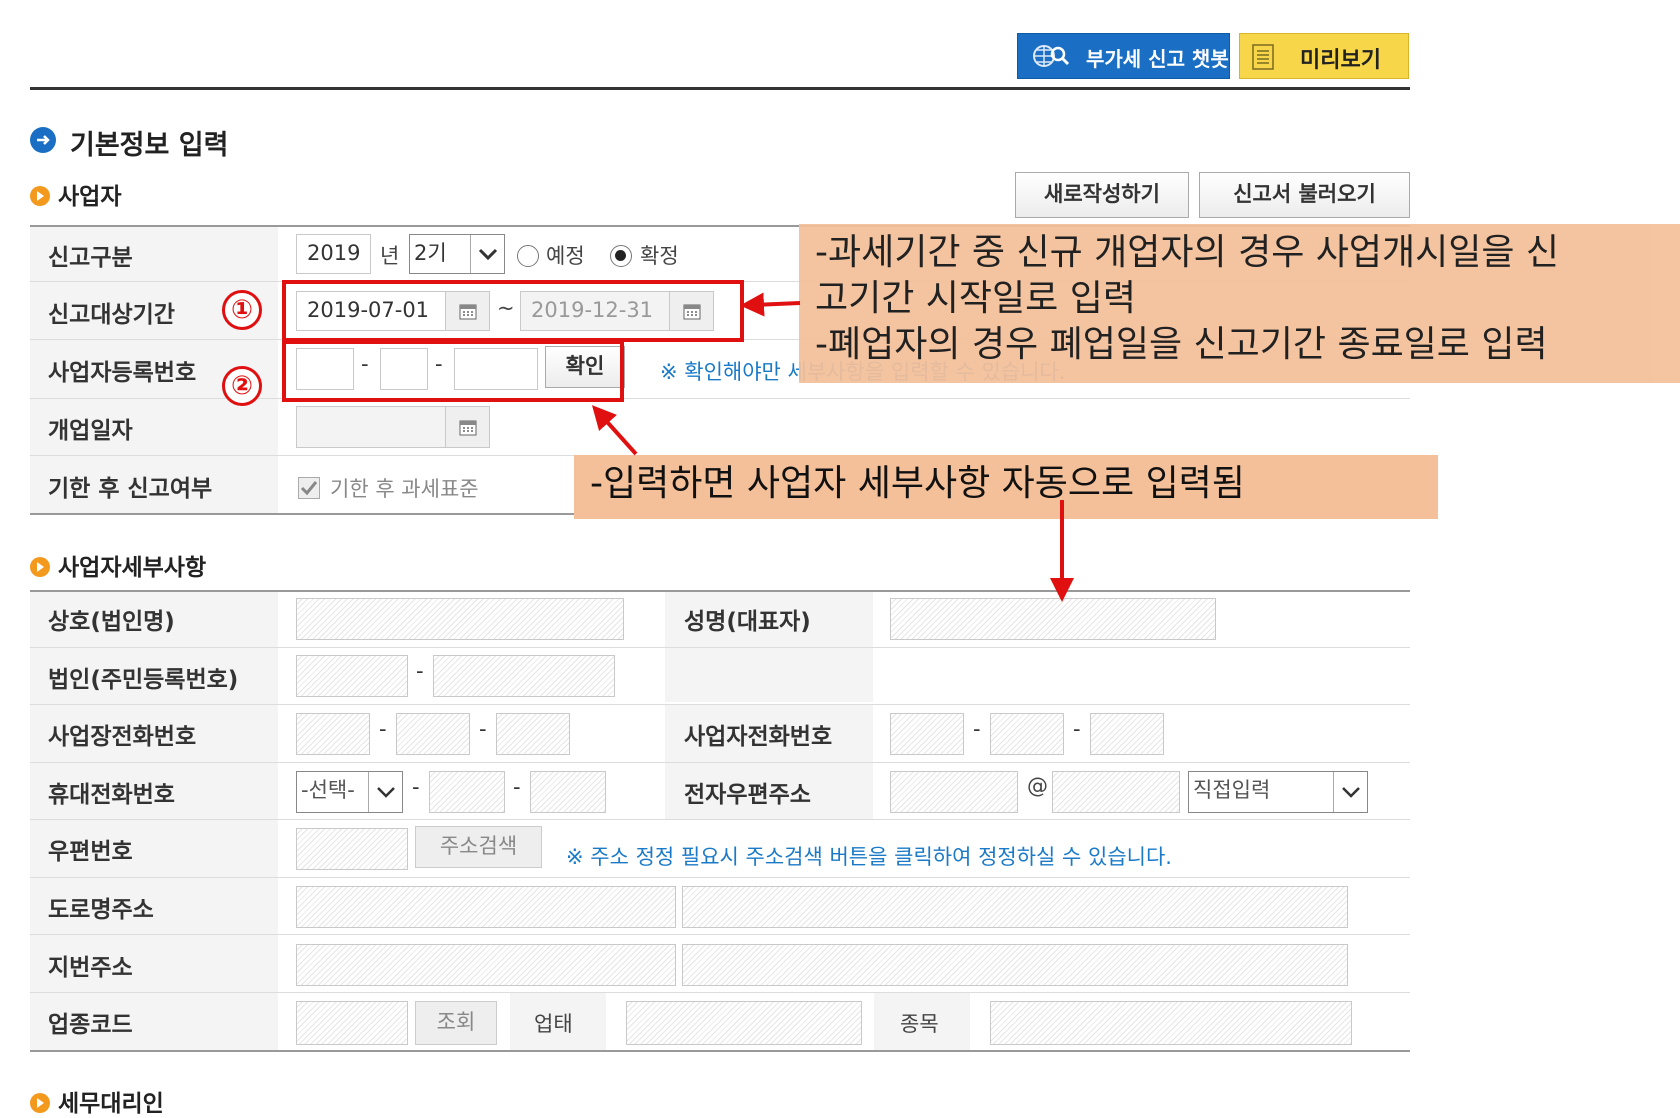  Describe the element at coordinates (614, 430) in the screenshot. I see `arrow-to-reg-no` at that location.